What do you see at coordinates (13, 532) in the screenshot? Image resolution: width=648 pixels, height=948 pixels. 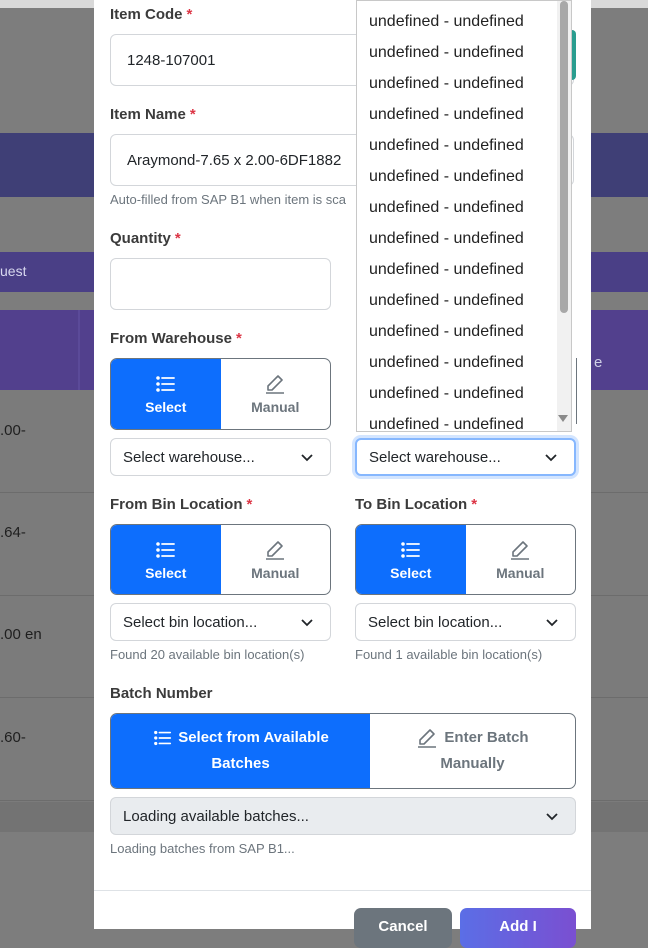 I see `background-fragment: .64-` at bounding box center [13, 532].